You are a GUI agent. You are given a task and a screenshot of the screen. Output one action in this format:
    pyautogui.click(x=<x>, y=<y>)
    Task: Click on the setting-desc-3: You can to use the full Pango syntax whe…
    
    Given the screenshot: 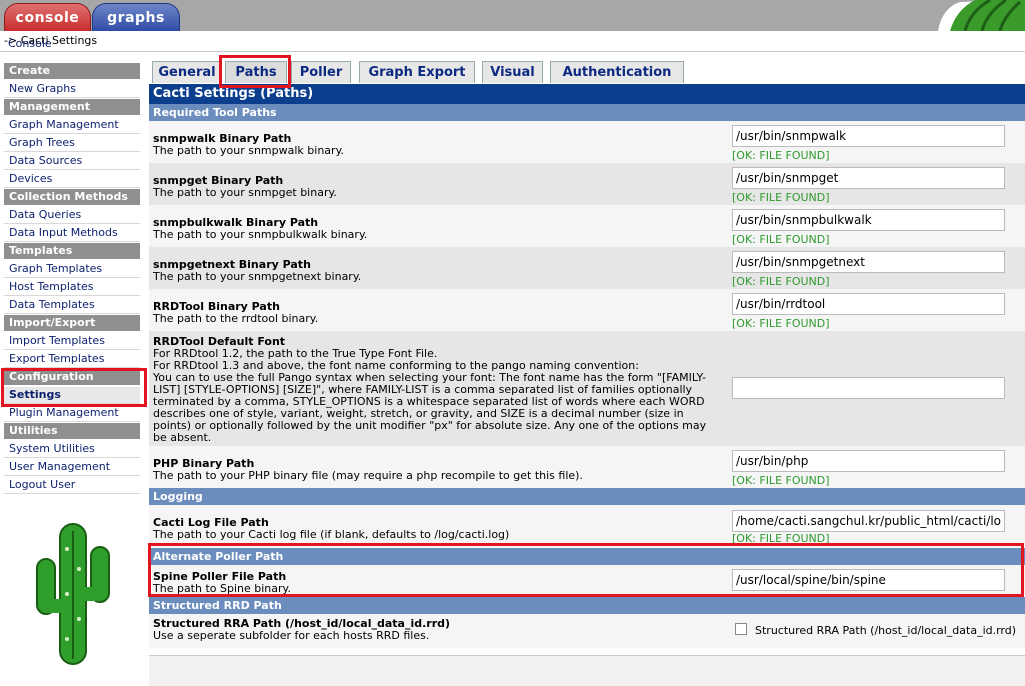 What is the action you would take?
    pyautogui.click(x=430, y=407)
    